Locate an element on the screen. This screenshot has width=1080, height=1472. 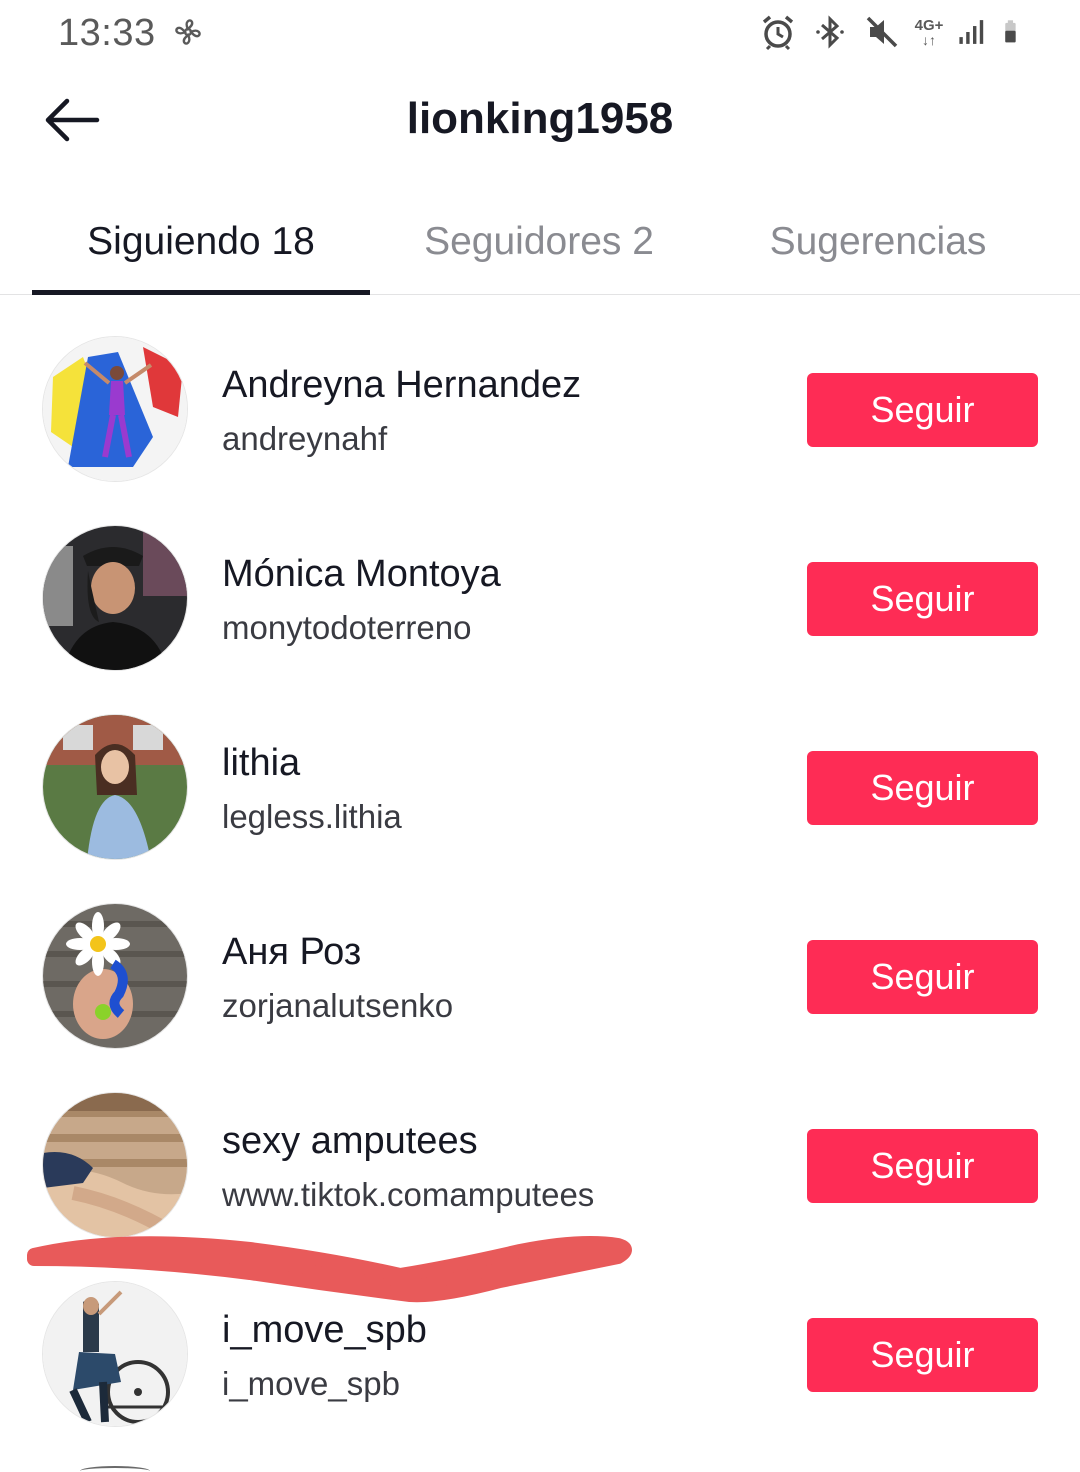
user-handle: zorjanalutsenko is located at coordinates (338, 1005).